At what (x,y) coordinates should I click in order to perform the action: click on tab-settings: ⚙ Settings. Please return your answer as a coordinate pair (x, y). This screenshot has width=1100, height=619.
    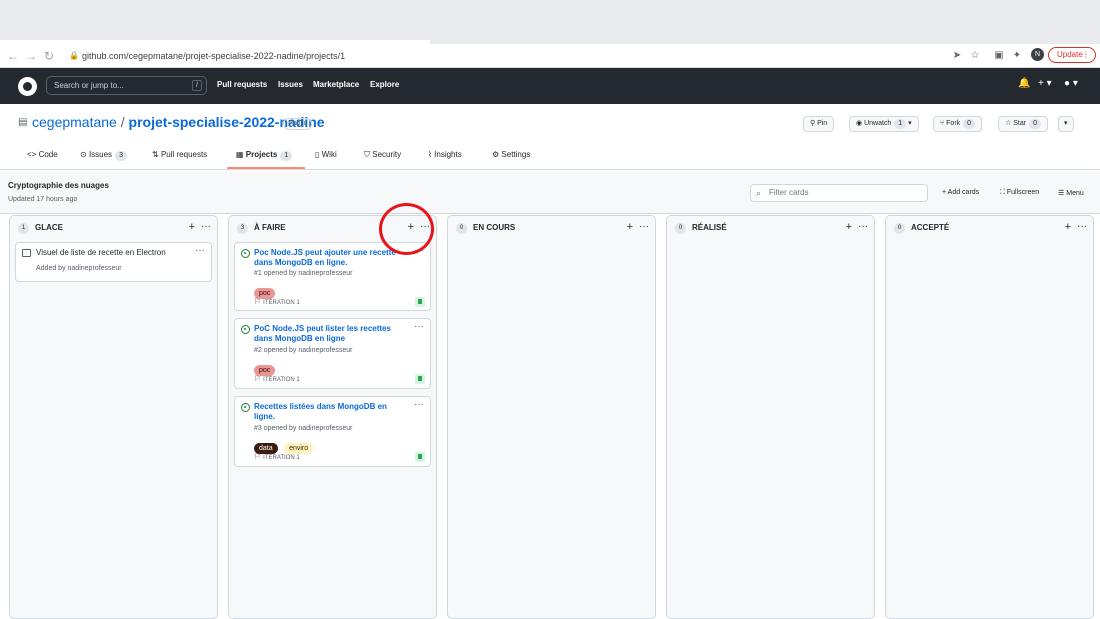
    Looking at the image, I should click on (511, 154).